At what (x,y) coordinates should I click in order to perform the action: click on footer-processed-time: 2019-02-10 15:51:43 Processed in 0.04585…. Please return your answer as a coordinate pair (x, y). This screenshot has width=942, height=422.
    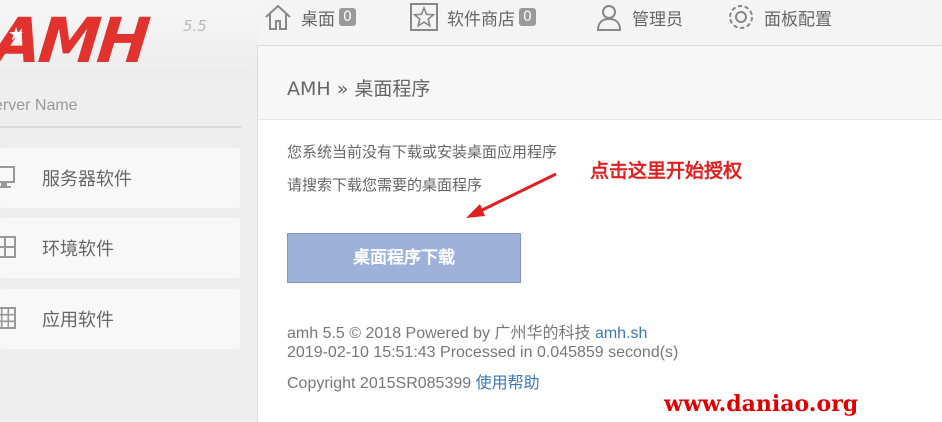
    Looking at the image, I should click on (483, 352).